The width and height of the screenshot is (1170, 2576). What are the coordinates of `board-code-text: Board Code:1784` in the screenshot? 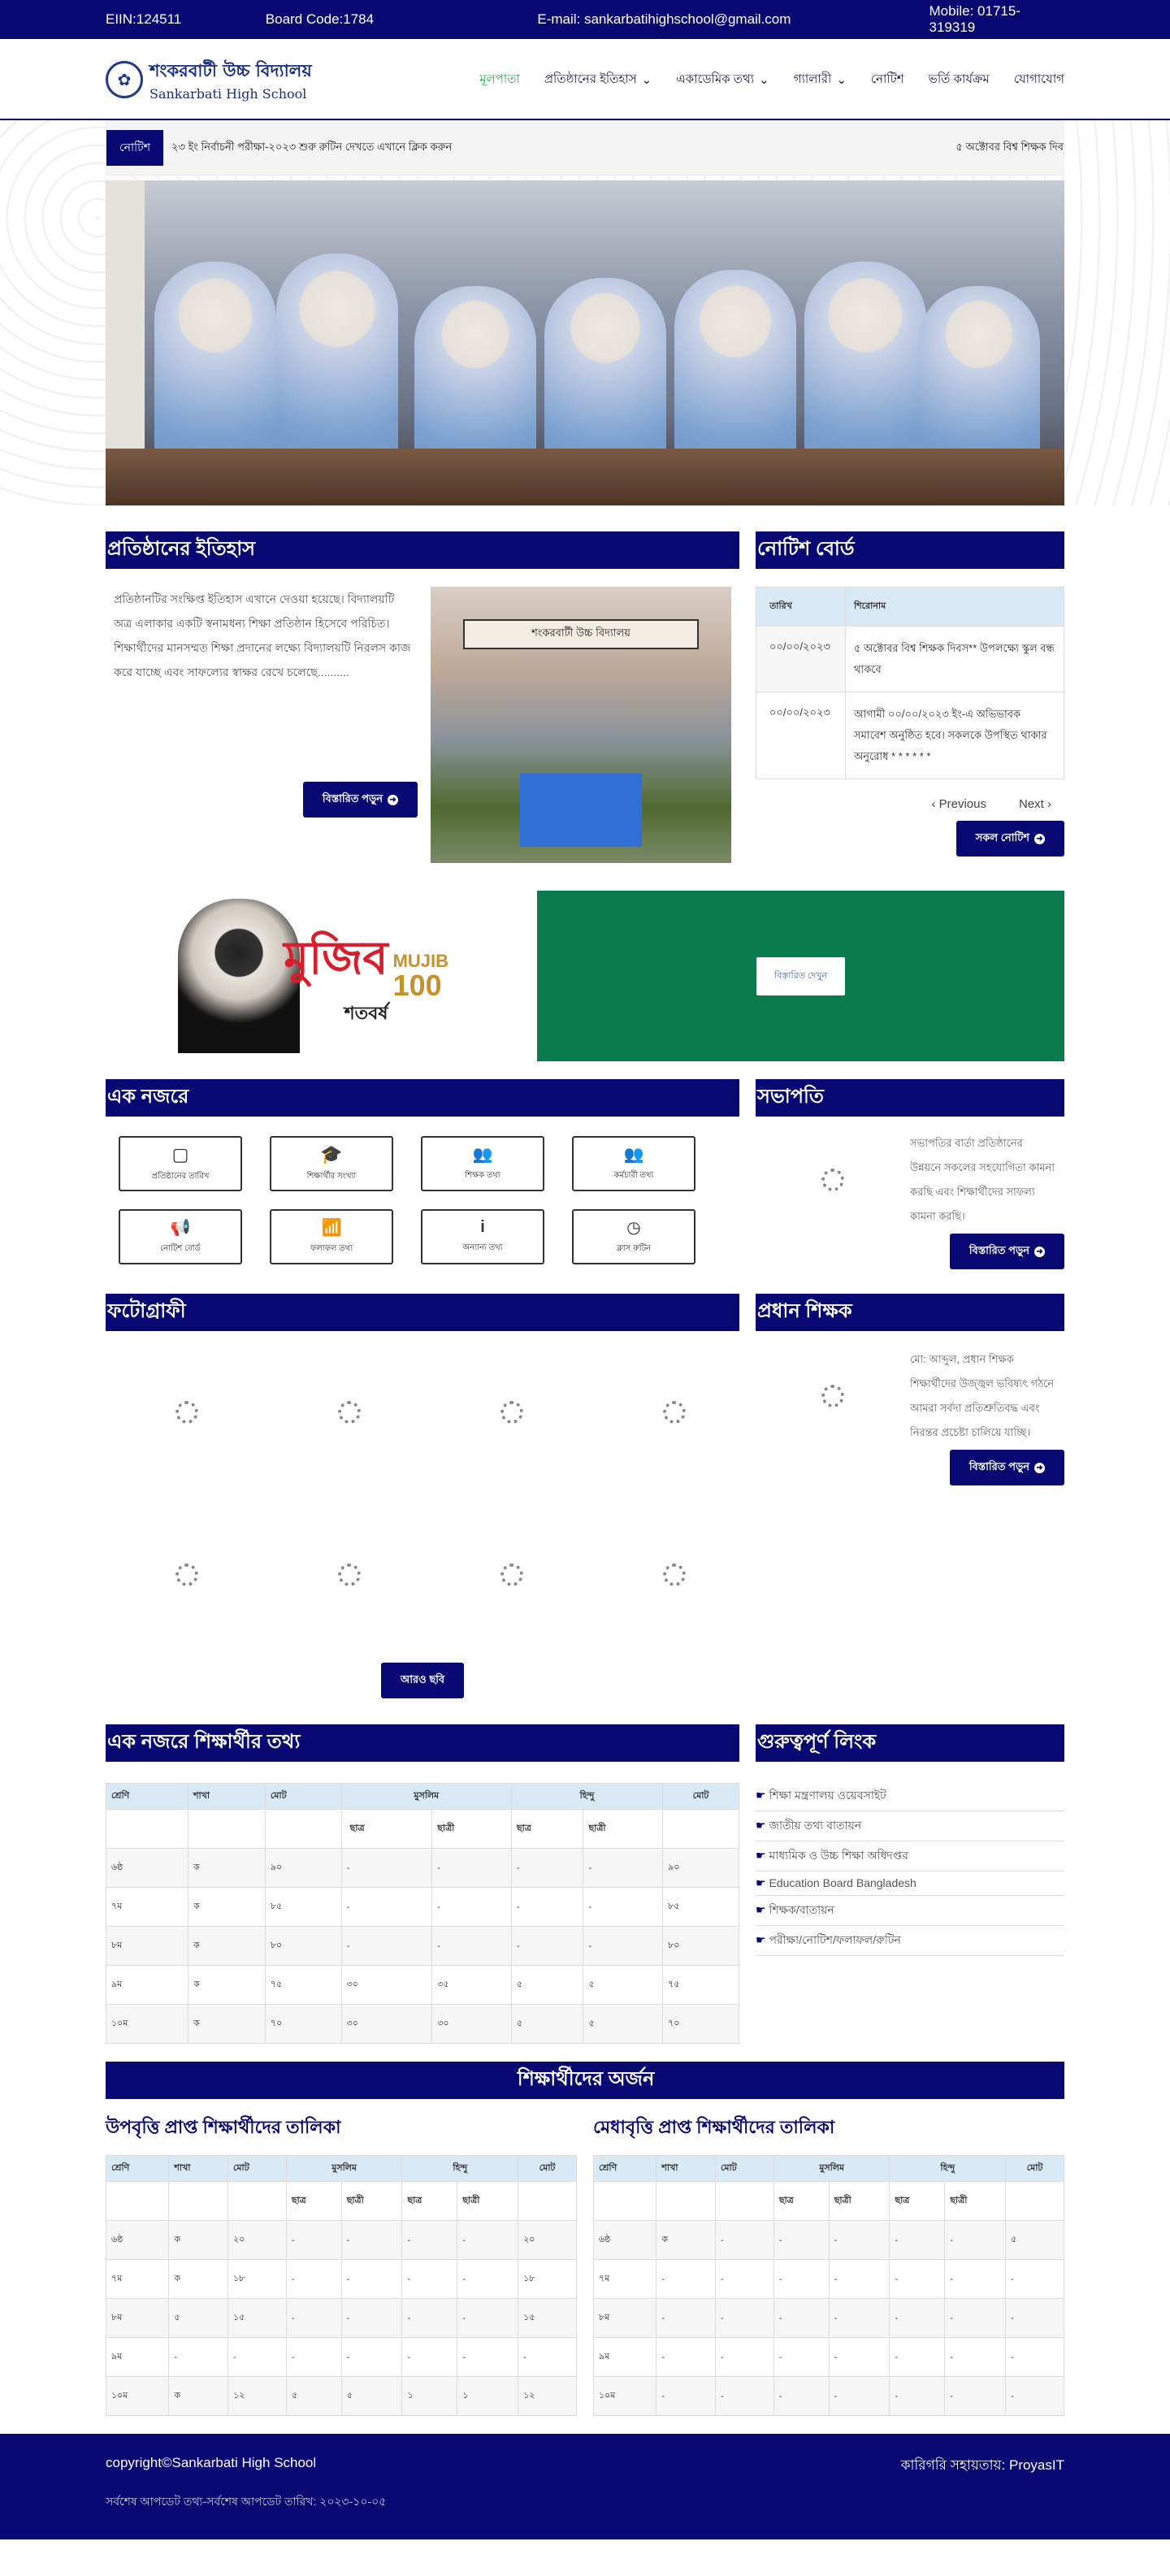 It's located at (320, 19).